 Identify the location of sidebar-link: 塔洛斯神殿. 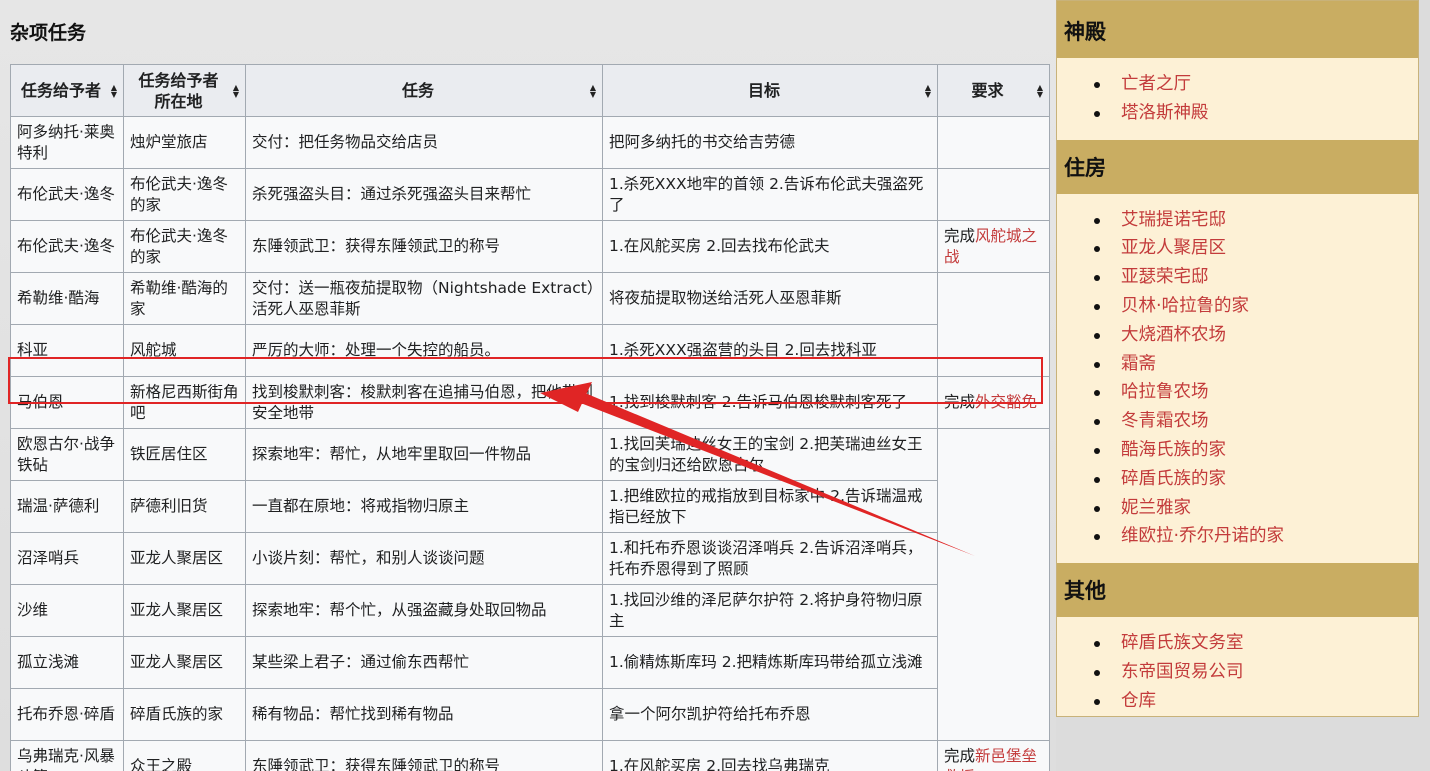
(1237, 113).